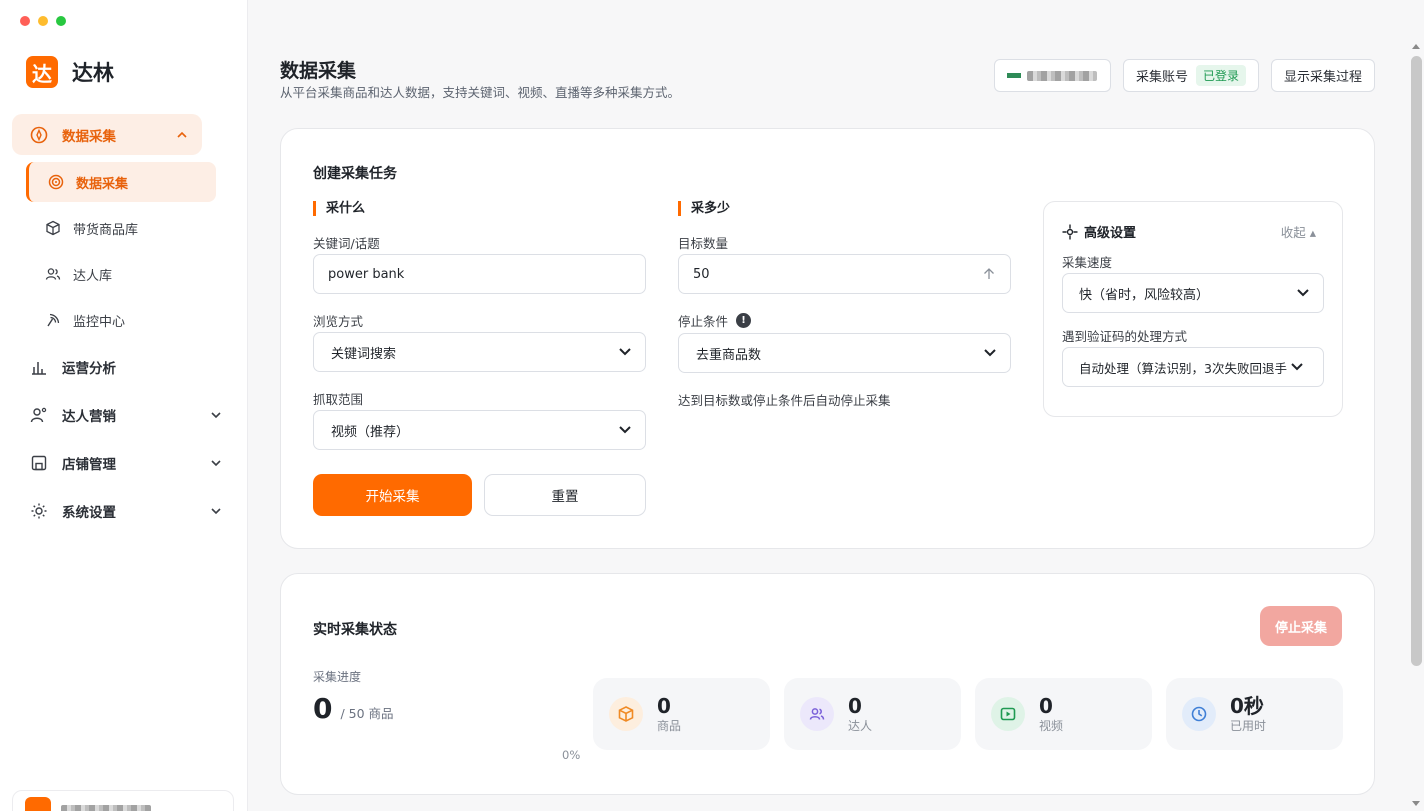 This screenshot has width=1424, height=811. What do you see at coordinates (1416, 361) in the screenshot?
I see `scrollbar-thumb` at bounding box center [1416, 361].